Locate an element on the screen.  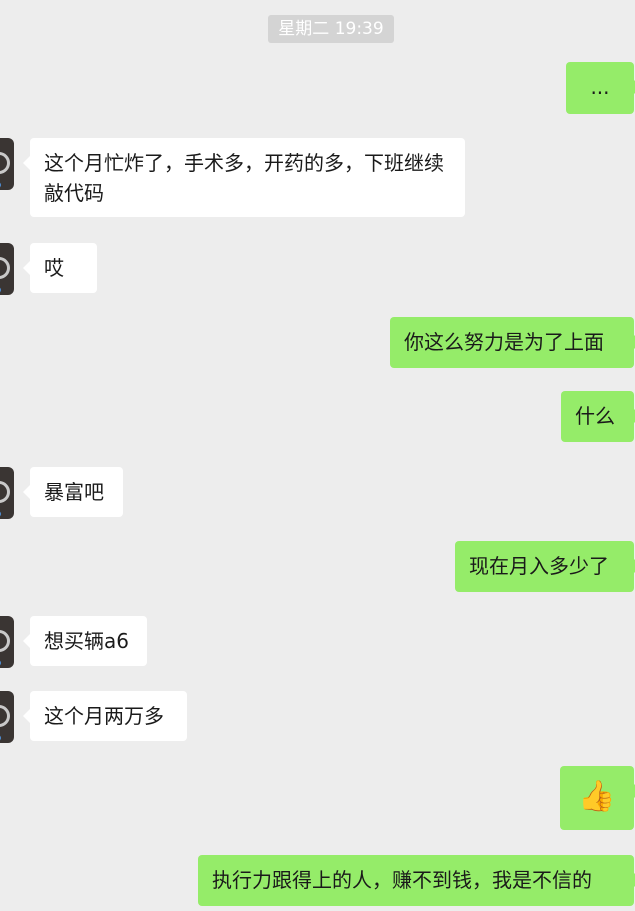
message-incoming: 想买辆a6 is located at coordinates (85, 641).